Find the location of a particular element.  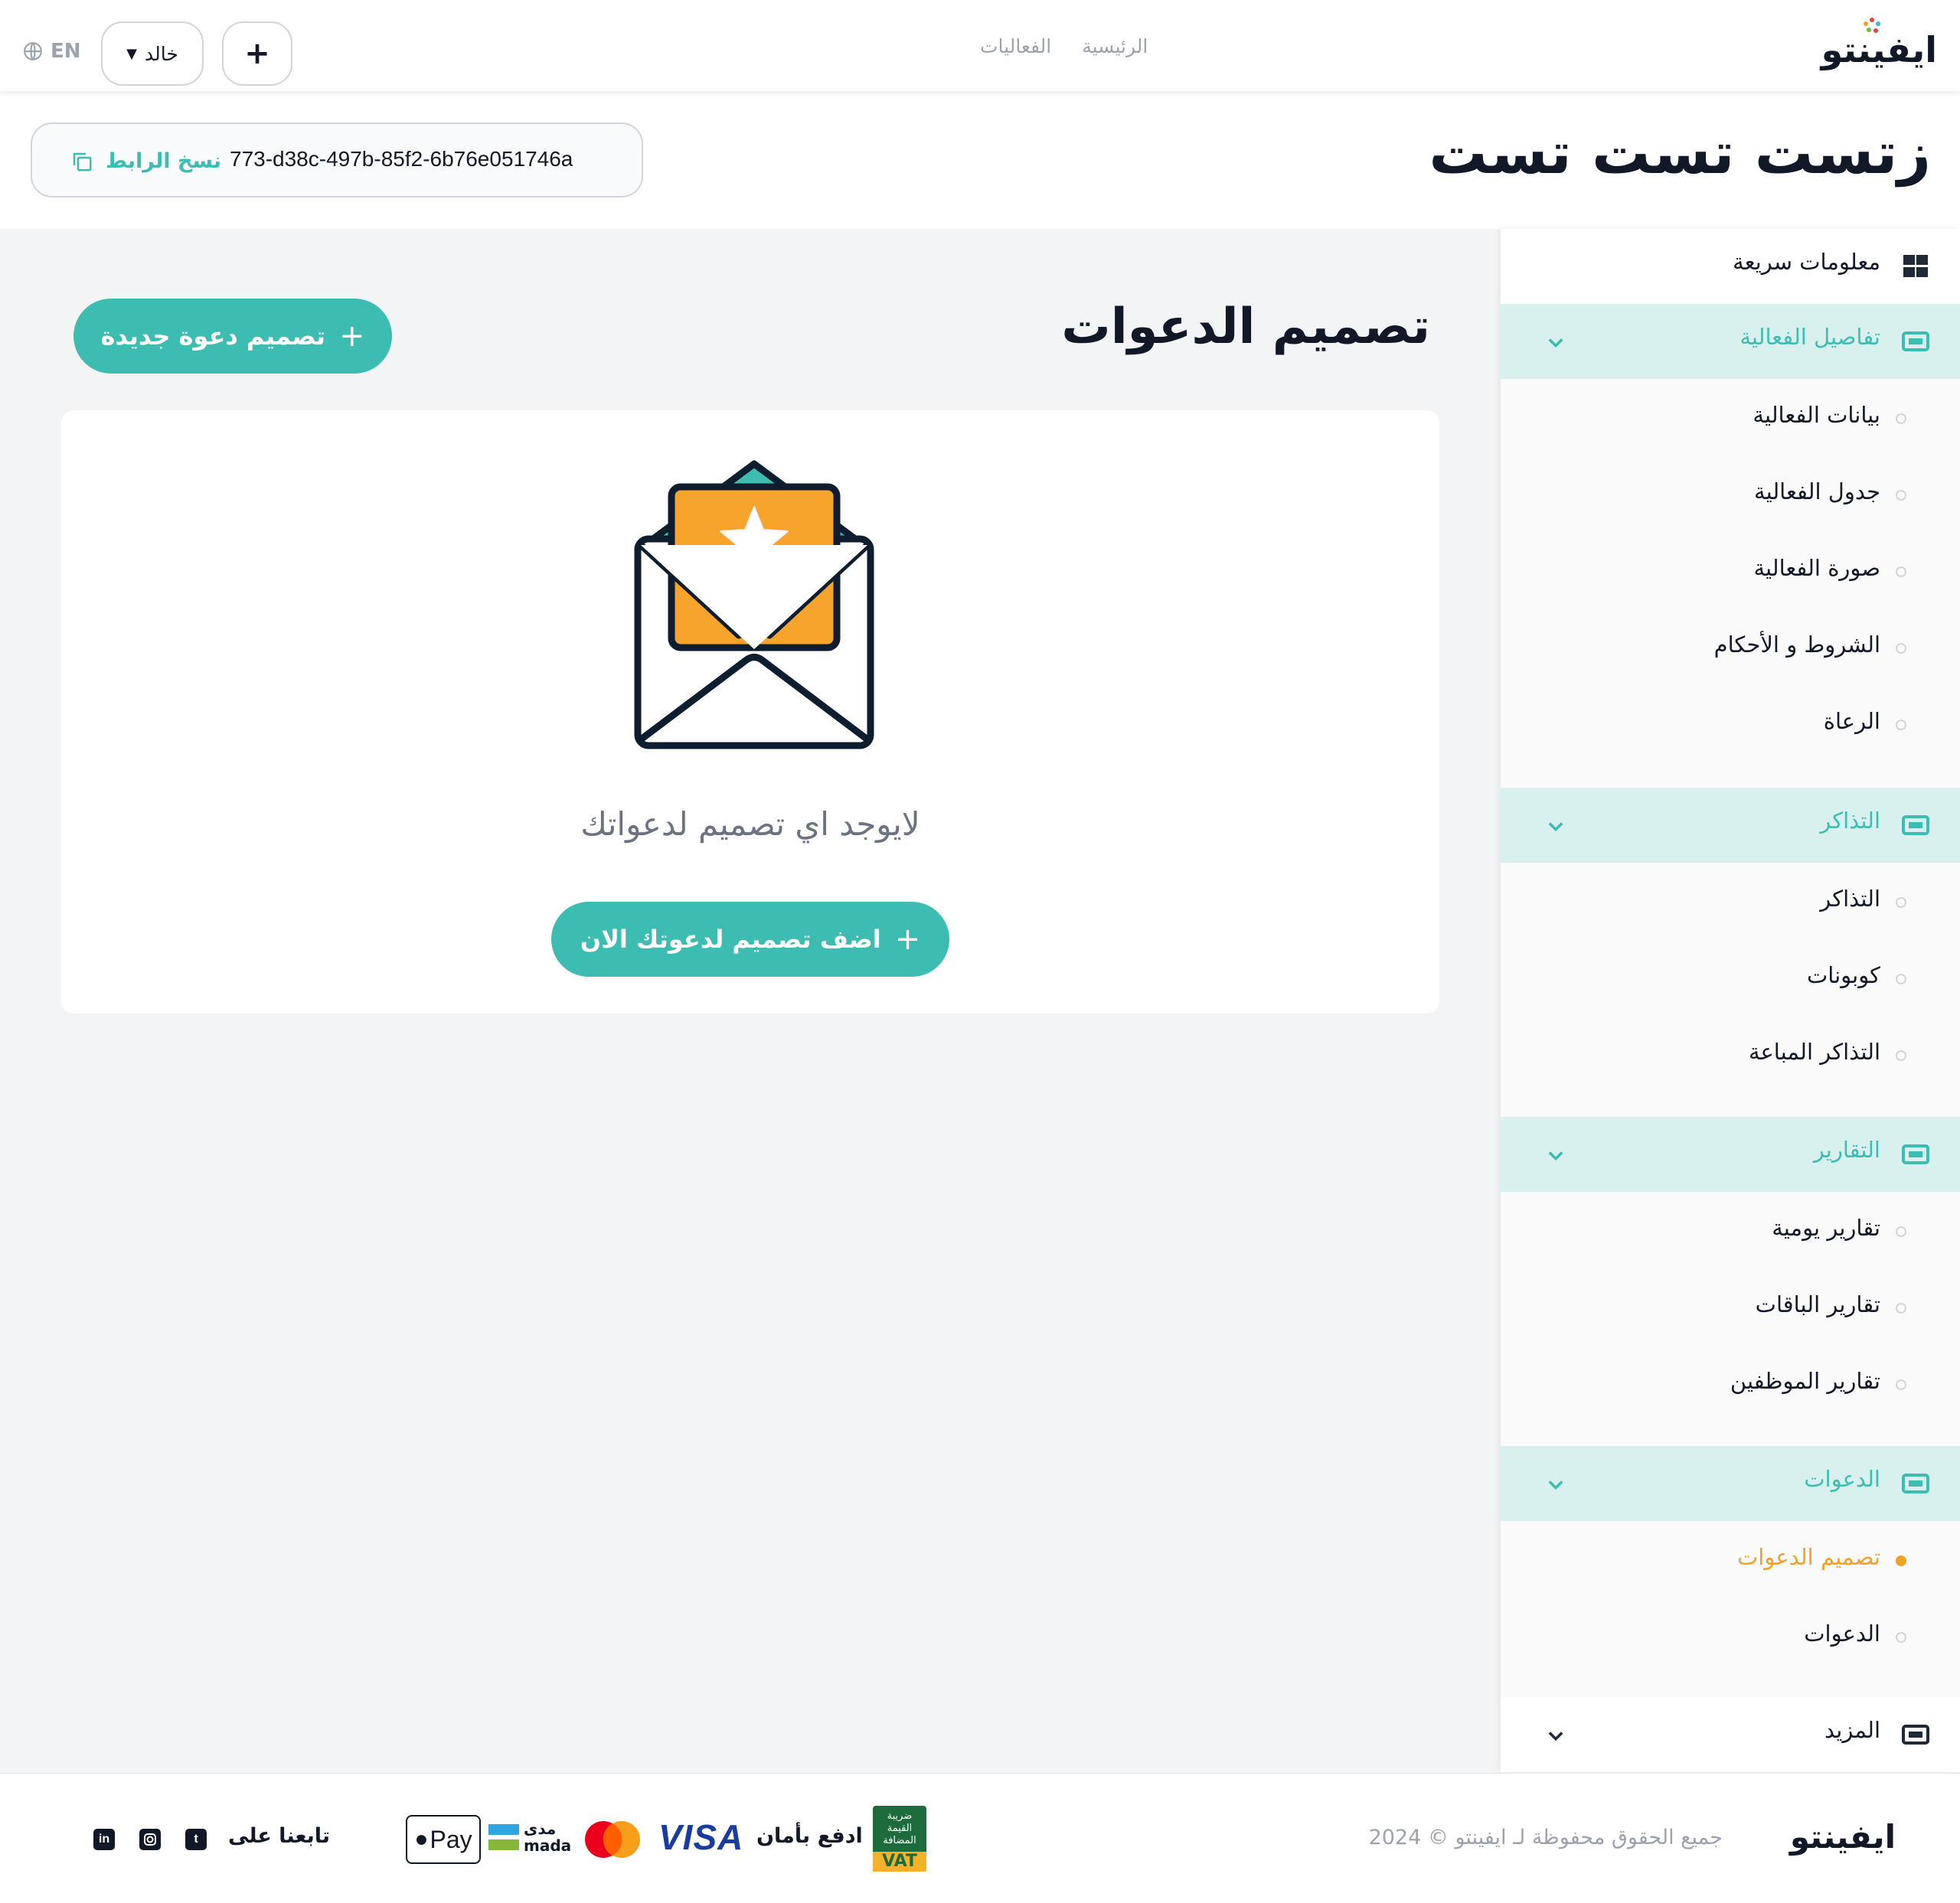

new-invitation-design-button: + تصميم دعوة جديدة is located at coordinates (233, 336).